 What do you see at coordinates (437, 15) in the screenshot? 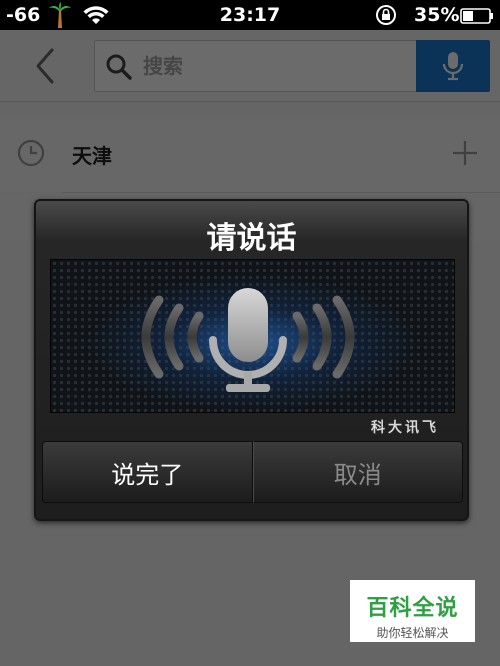
I see `battery-percent: 35%` at bounding box center [437, 15].